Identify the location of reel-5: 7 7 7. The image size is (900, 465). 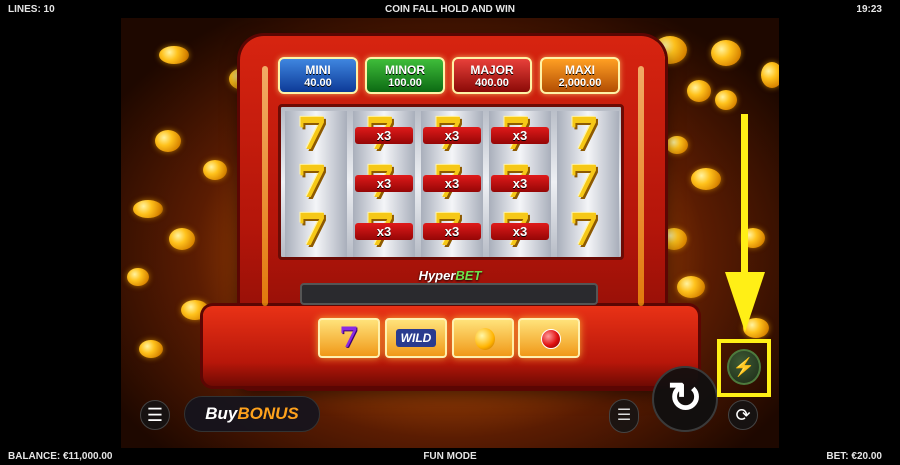
(588, 184).